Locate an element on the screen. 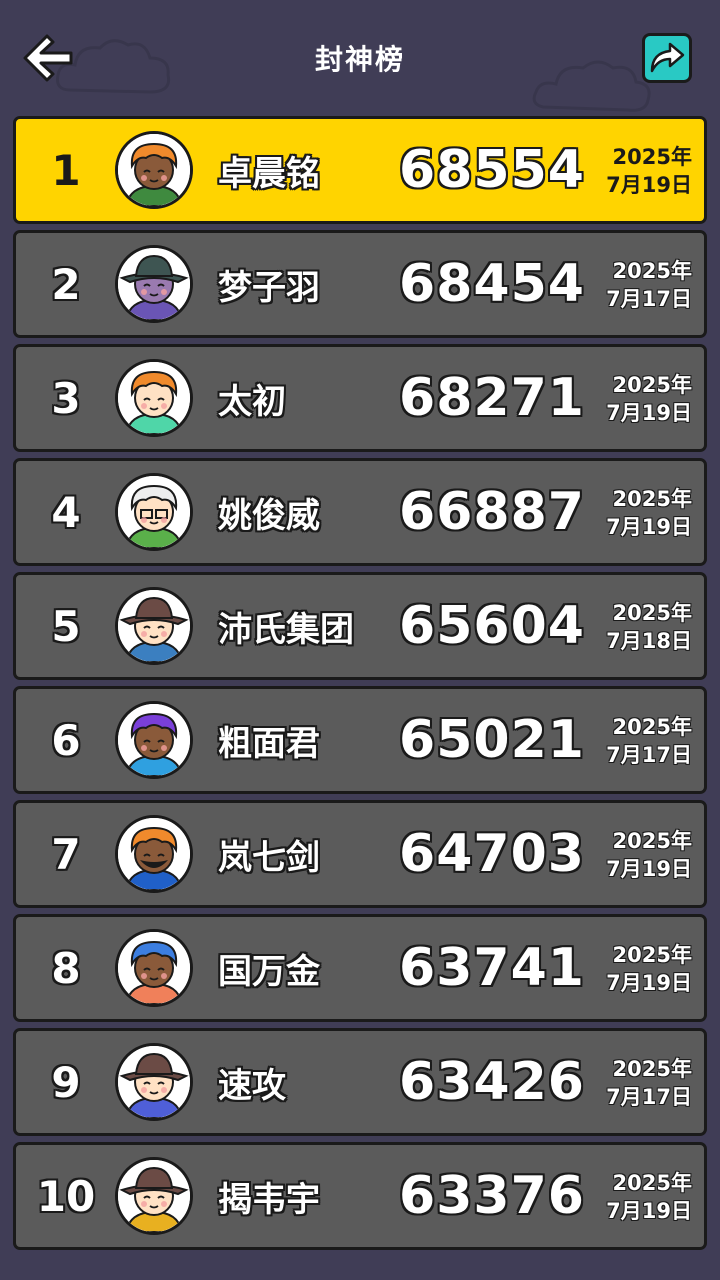 The height and width of the screenshot is (1280, 720). player-name: 梦子羽 is located at coordinates (269, 287).